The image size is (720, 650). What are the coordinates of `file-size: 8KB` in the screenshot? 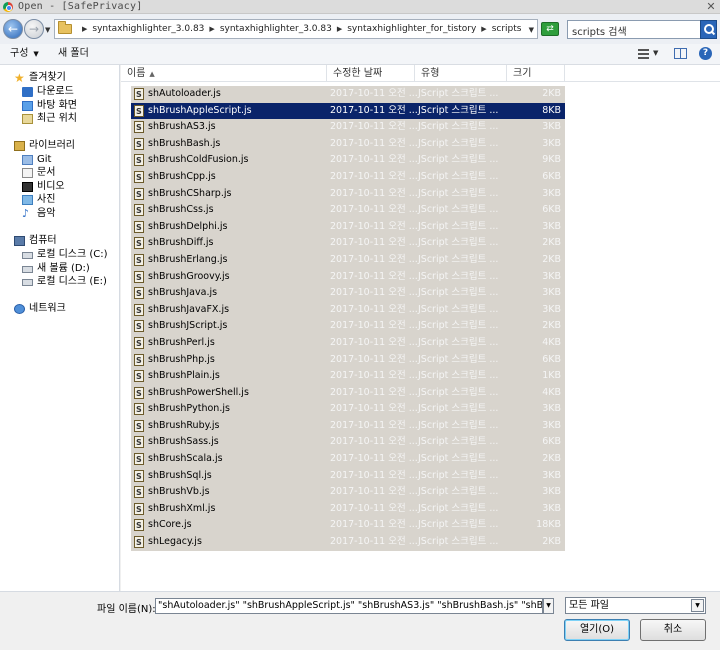 It's located at (551, 110).